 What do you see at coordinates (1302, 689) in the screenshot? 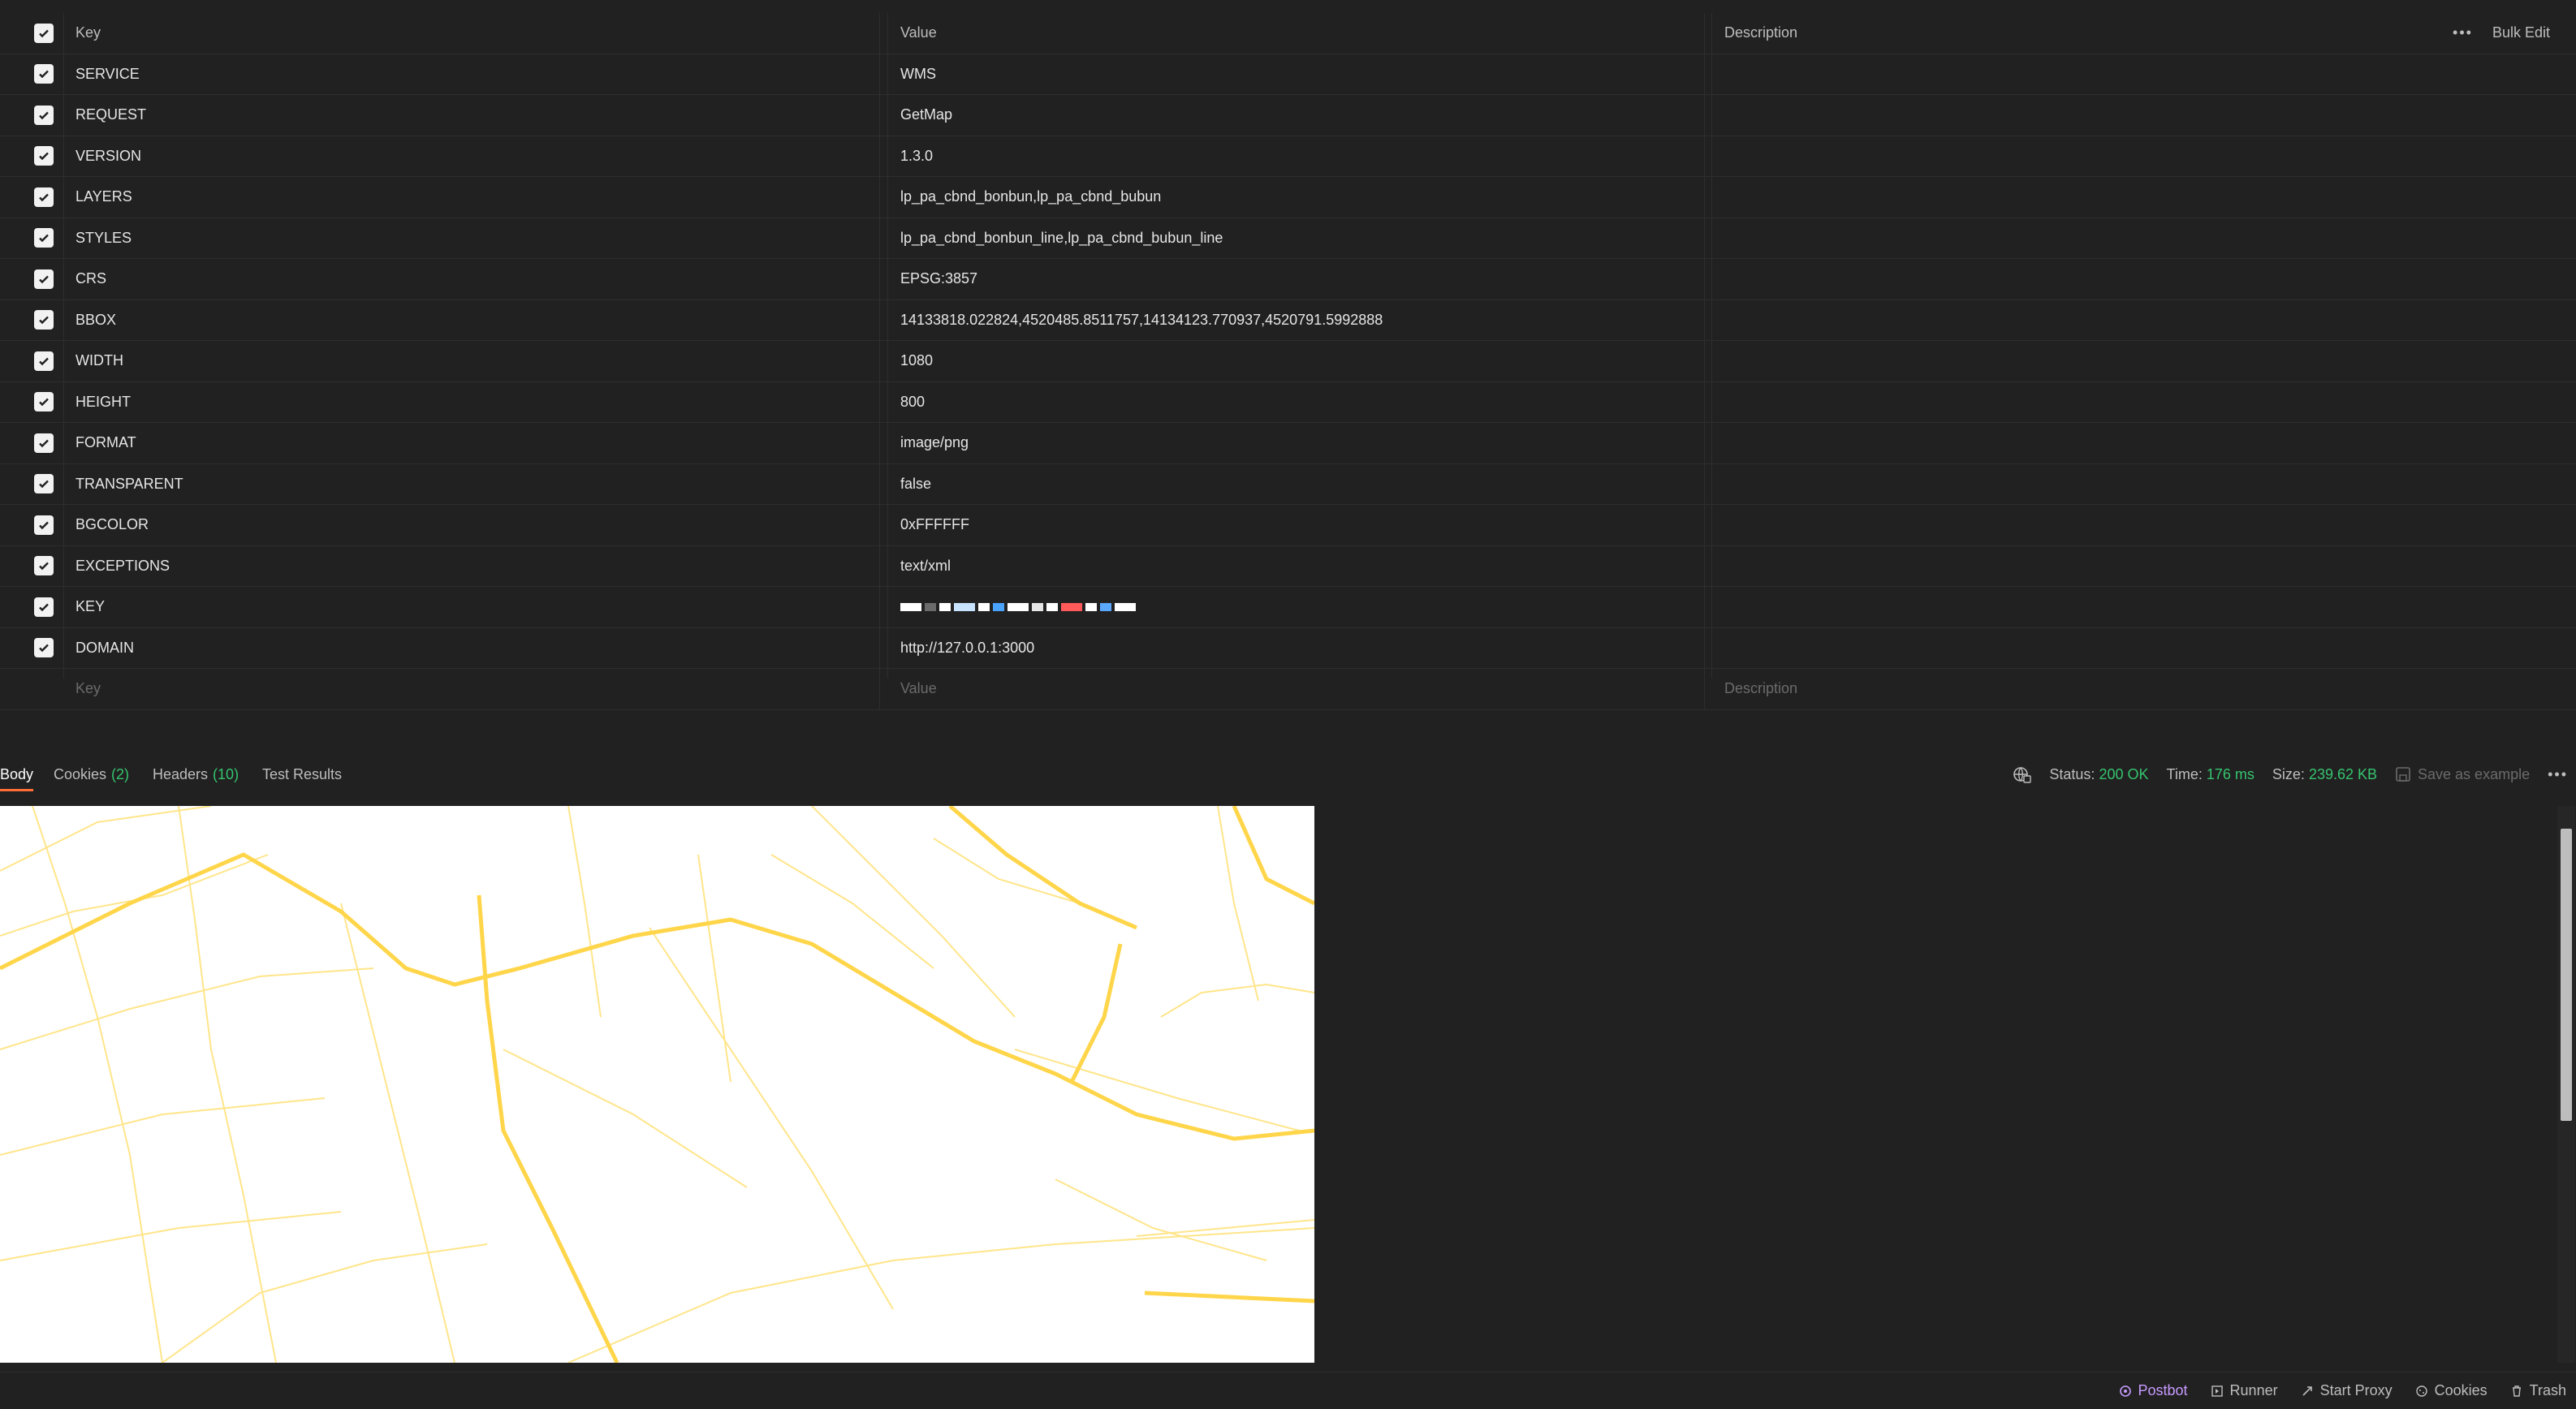
I see `new-value-input: Value` at bounding box center [1302, 689].